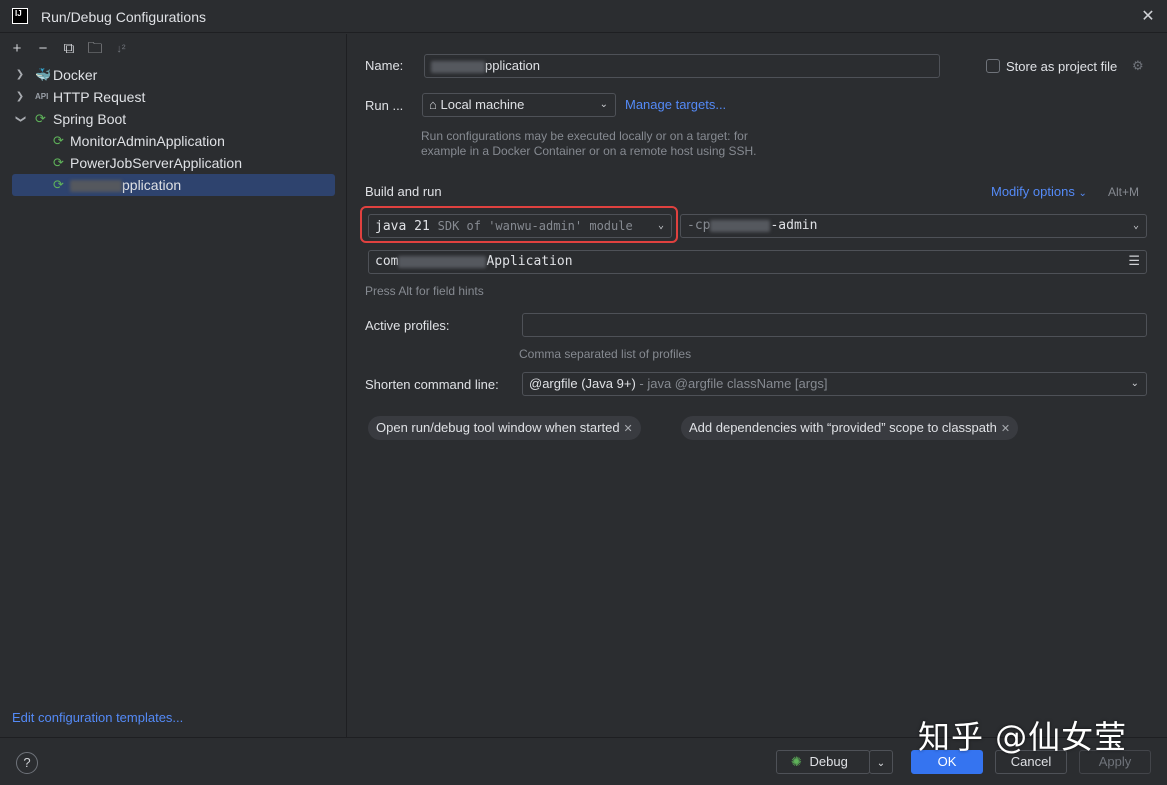  I want to click on apply-button: Apply, so click(1115, 762).